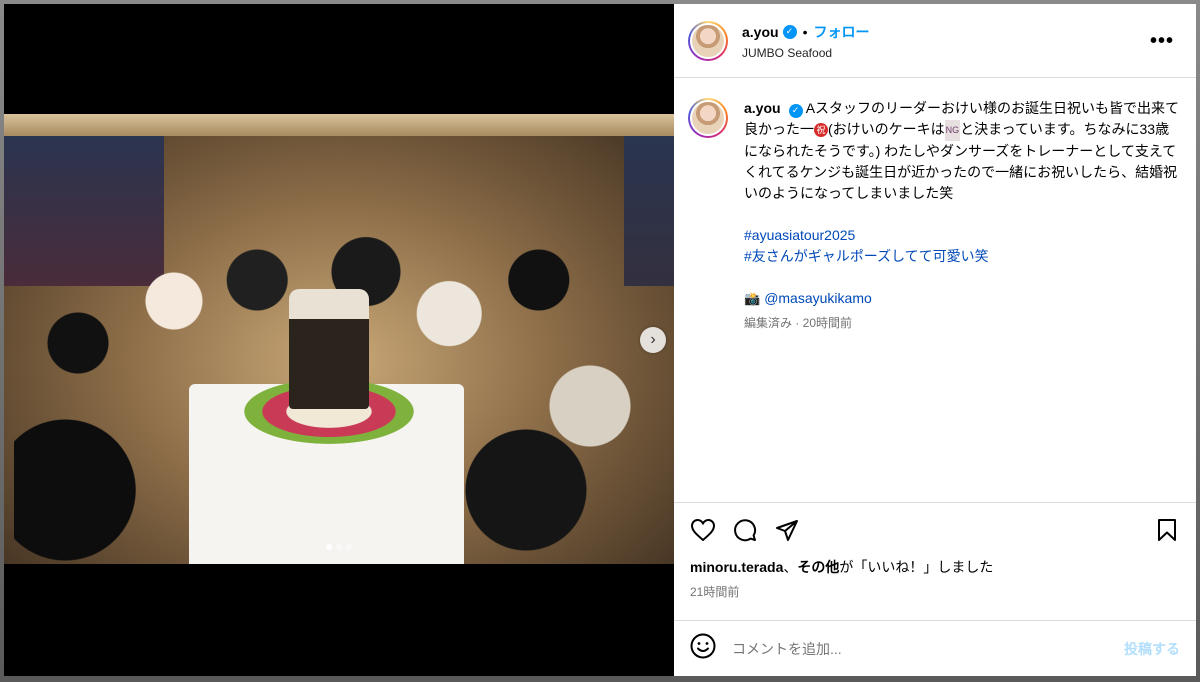 This screenshot has width=1200, height=682. I want to click on camera-icon: 📸, so click(752, 298).